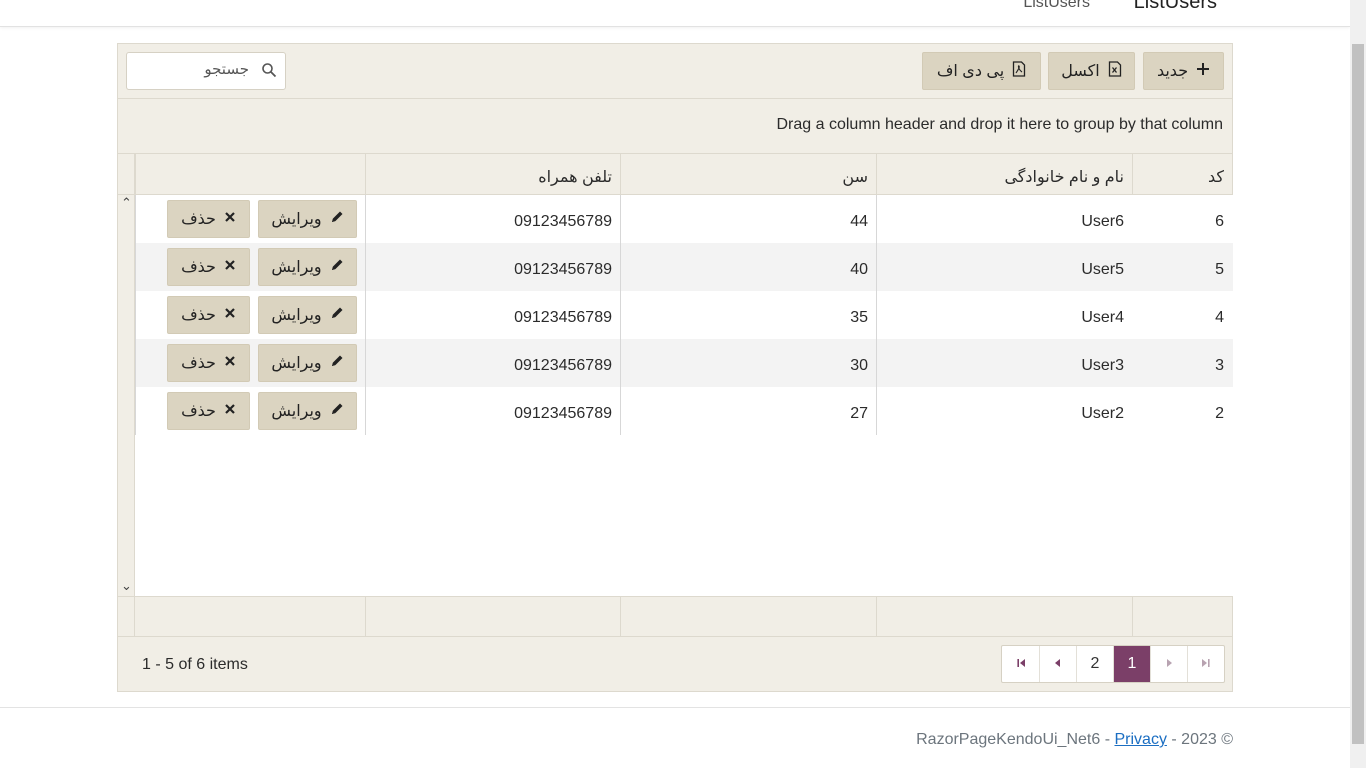 The height and width of the screenshot is (768, 1366). Describe the element at coordinates (1094, 664) in the screenshot. I see `page-button-2: 2` at that location.